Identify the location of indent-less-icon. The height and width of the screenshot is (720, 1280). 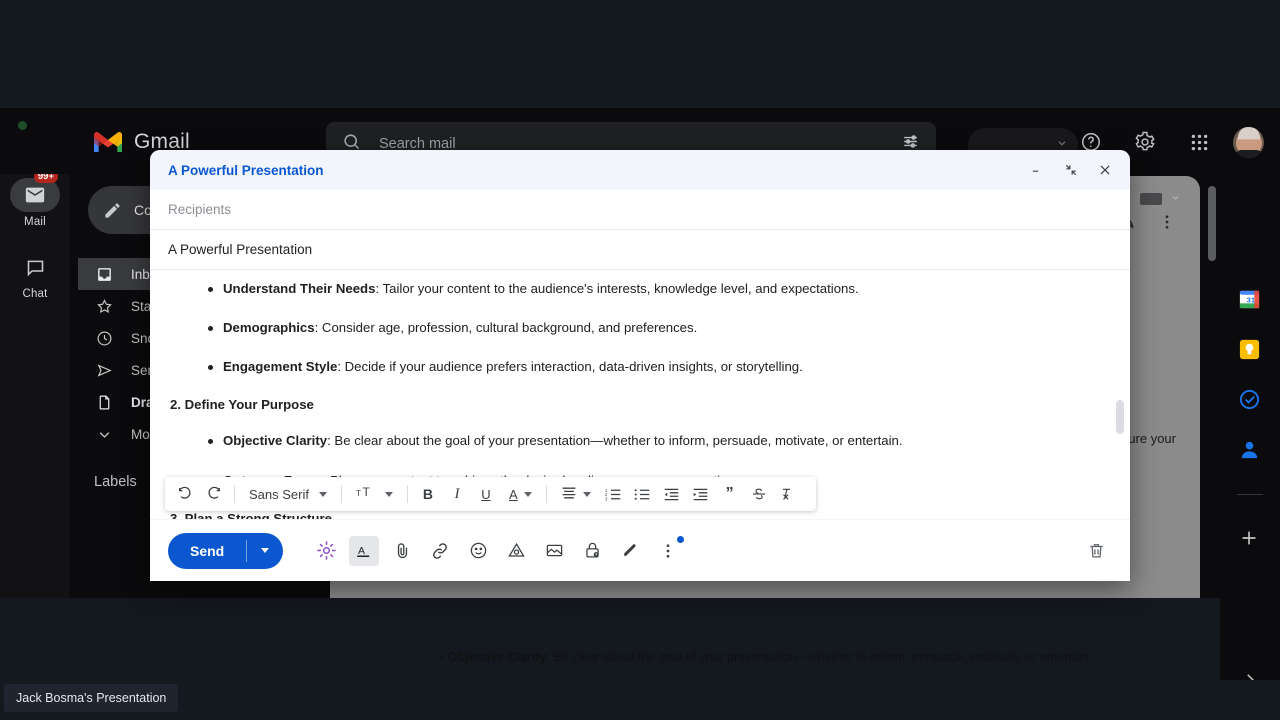
(672, 494).